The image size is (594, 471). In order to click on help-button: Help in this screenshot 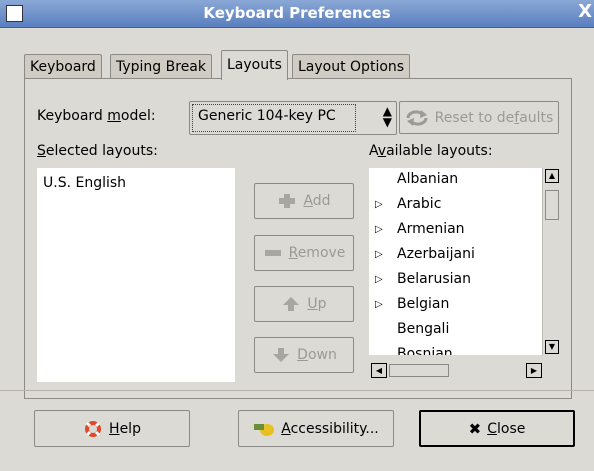, I will do `click(112, 428)`.